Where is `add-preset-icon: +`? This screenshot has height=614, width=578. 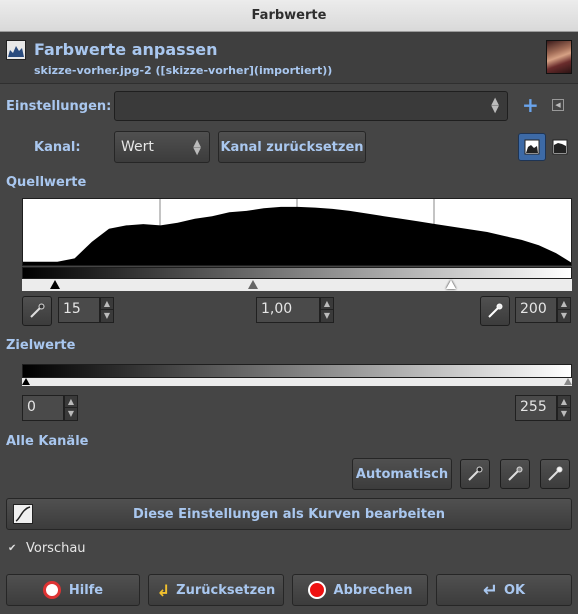 add-preset-icon: + is located at coordinates (530, 105).